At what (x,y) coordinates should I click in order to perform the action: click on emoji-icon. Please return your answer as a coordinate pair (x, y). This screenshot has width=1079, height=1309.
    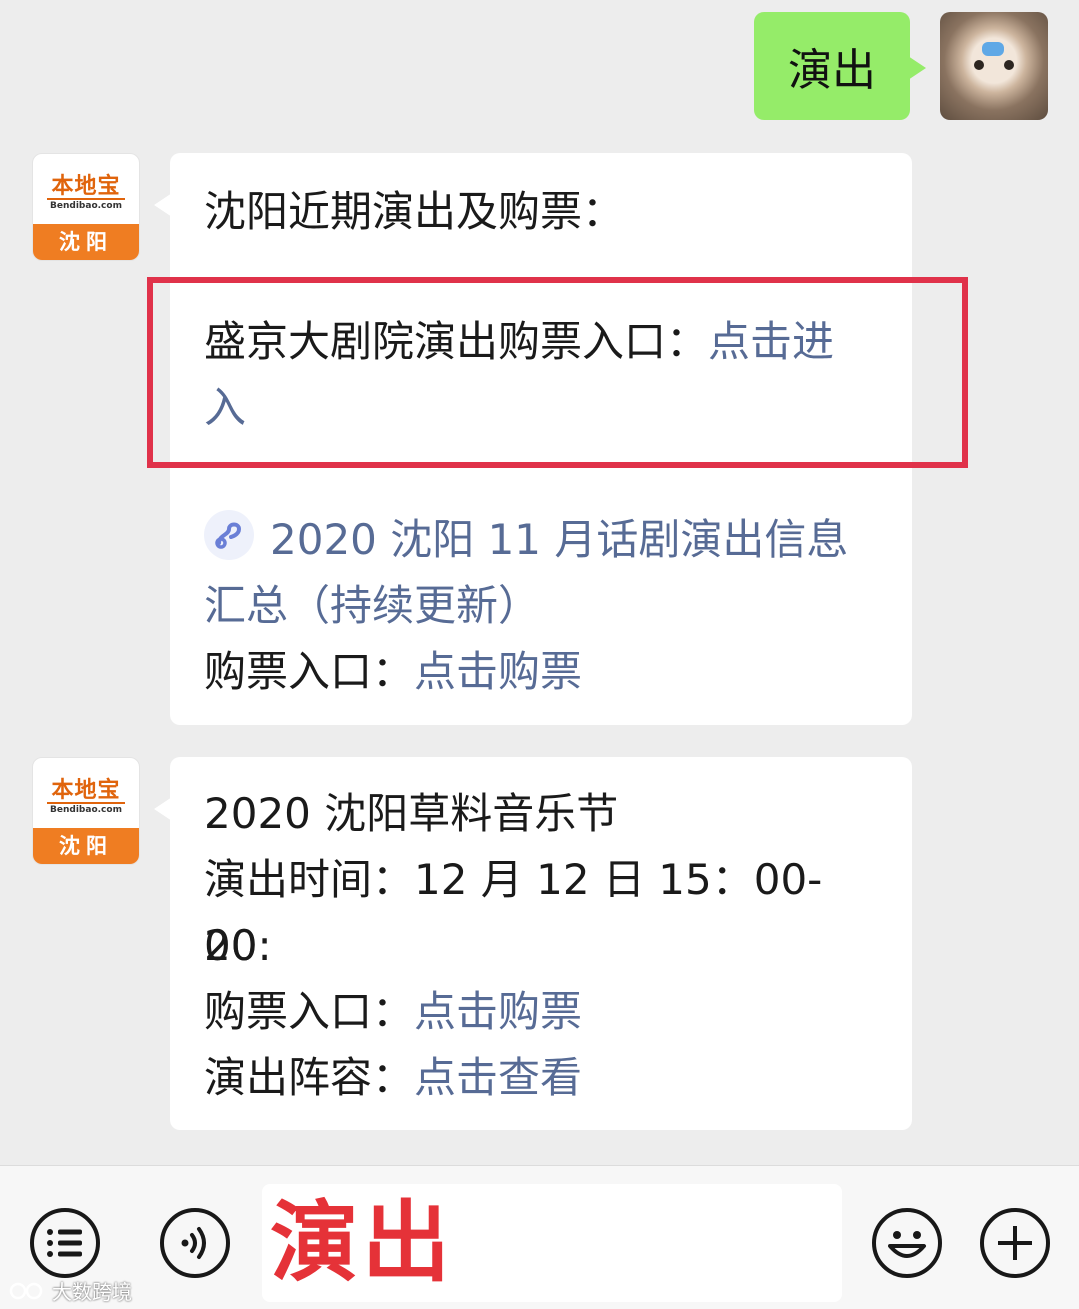
    Looking at the image, I should click on (907, 1243).